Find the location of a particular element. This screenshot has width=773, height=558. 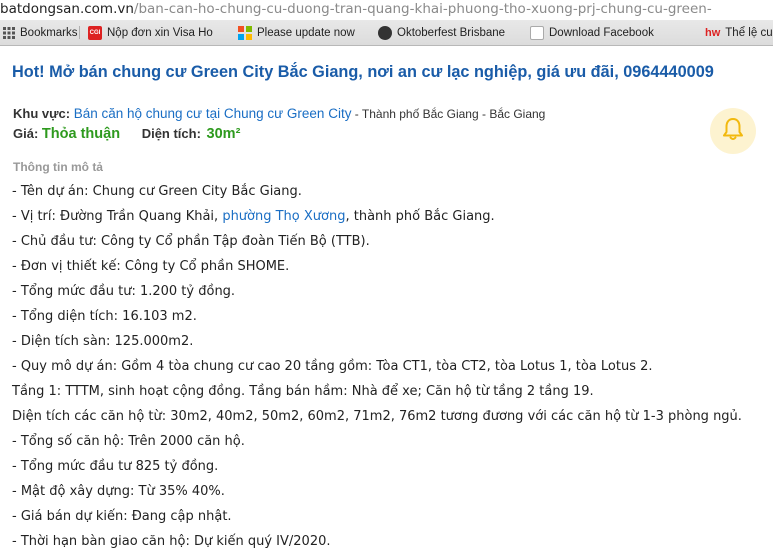

bell-icon is located at coordinates (733, 131).